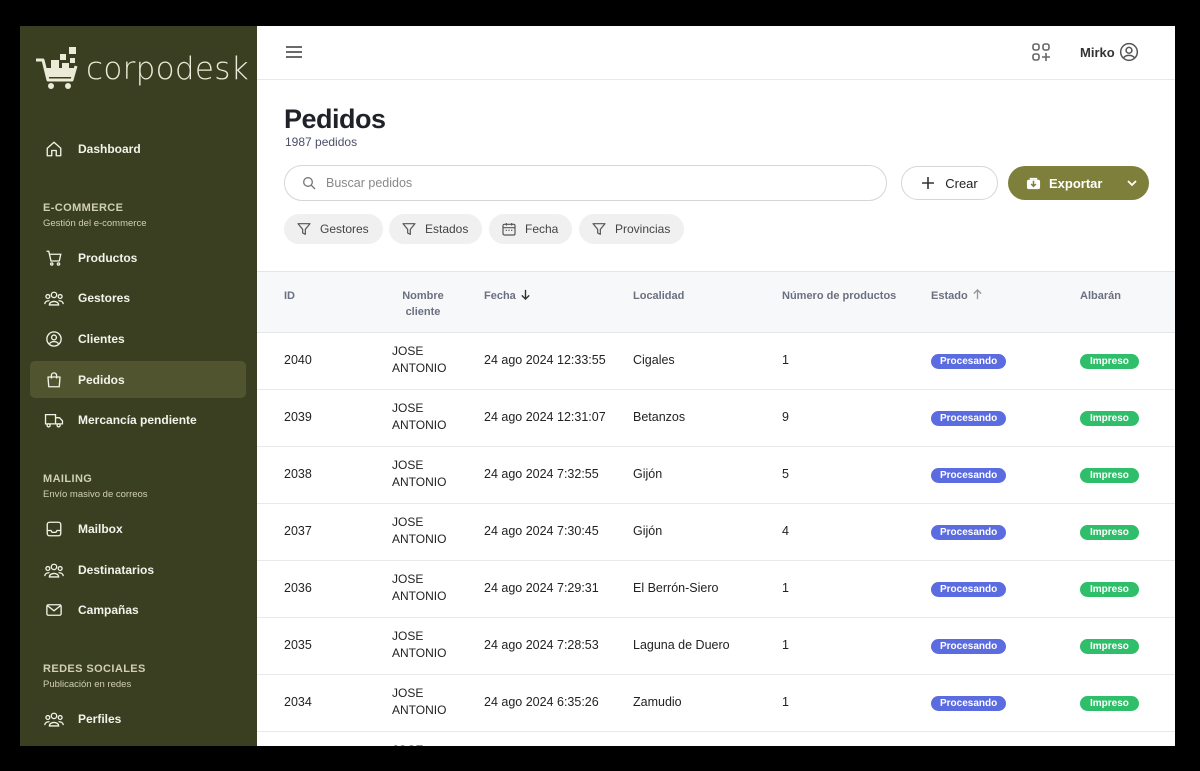 The height and width of the screenshot is (771, 1200). Describe the element at coordinates (298, 417) in the screenshot. I see `cell-id: 2039` at that location.